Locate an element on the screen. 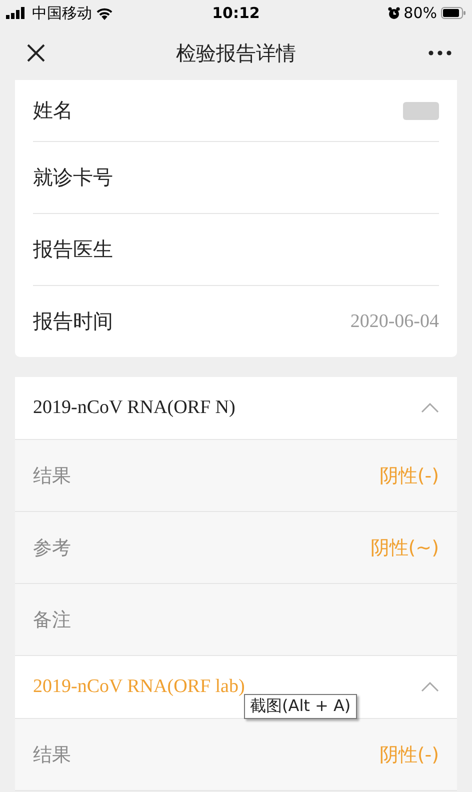  field-label: 报告医生 is located at coordinates (73, 249).